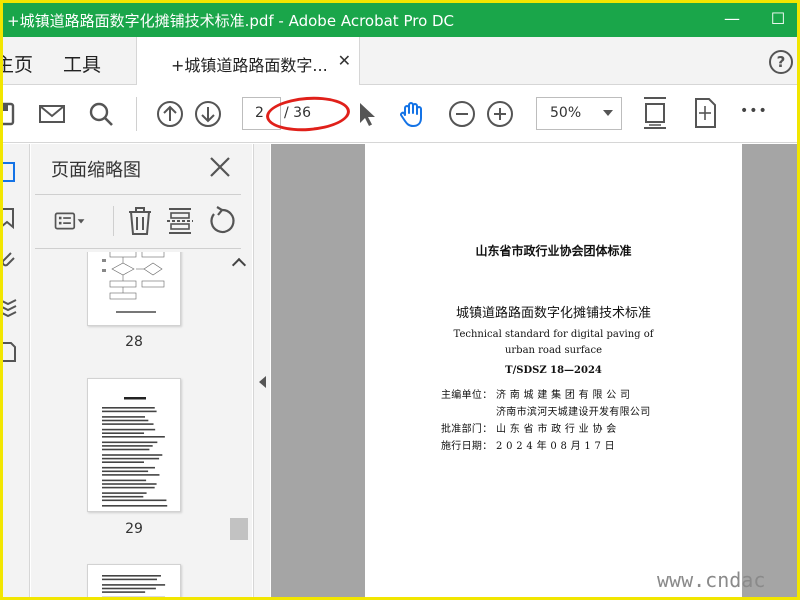 This screenshot has width=800, height=600. Describe the element at coordinates (500, 114) in the screenshot. I see `zoom-in-icon` at that location.